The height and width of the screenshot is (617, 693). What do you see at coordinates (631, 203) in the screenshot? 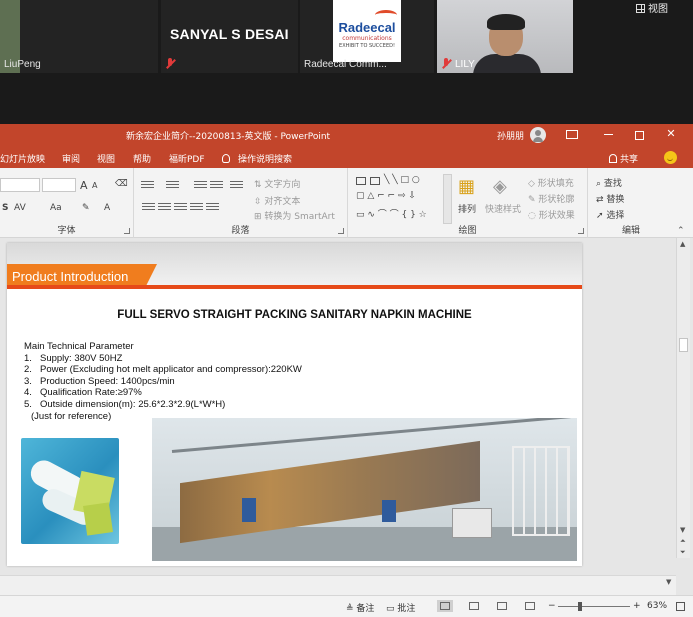
I see `editing-group: ⌕ 查找 ⇄ 替换 ➚ 选择 编辑` at bounding box center [631, 203].